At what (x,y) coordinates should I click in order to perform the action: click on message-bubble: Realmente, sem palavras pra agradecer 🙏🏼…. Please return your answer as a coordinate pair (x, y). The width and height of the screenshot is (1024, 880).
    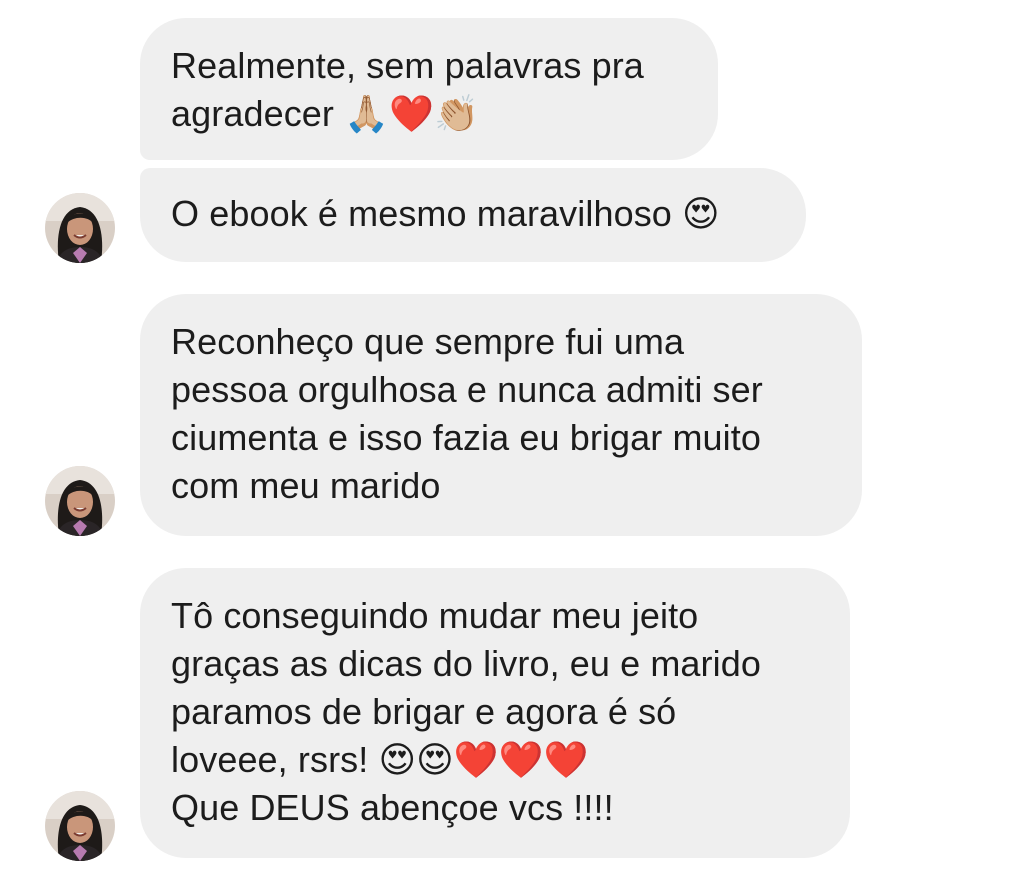
    Looking at the image, I should click on (429, 89).